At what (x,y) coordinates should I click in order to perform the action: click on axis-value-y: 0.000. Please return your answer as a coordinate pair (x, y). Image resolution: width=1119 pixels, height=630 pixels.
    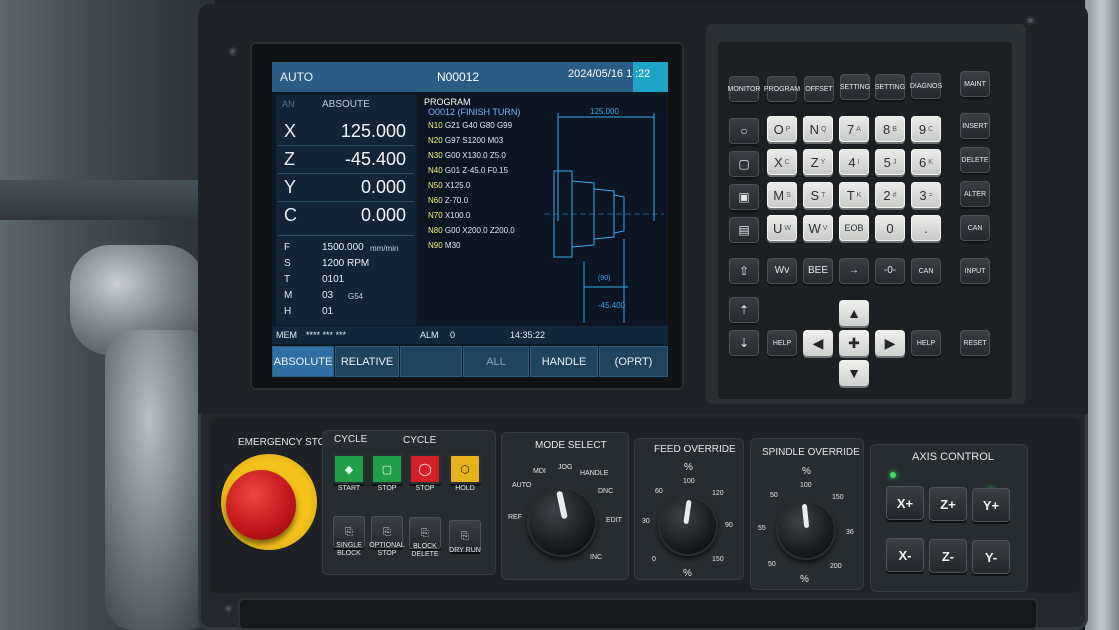
    Looking at the image, I should click on (383, 187).